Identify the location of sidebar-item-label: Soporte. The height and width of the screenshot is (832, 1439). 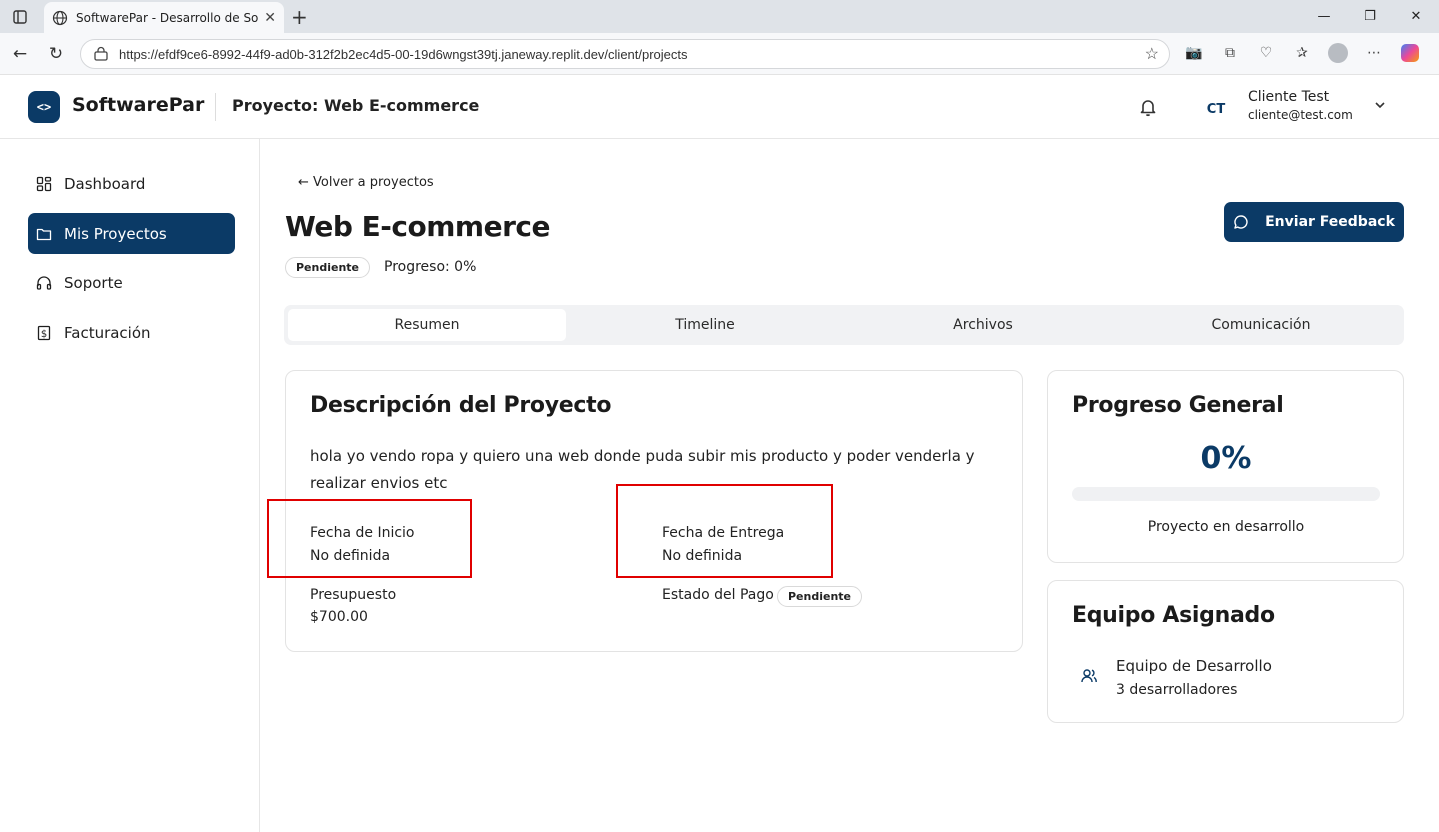
(93, 282).